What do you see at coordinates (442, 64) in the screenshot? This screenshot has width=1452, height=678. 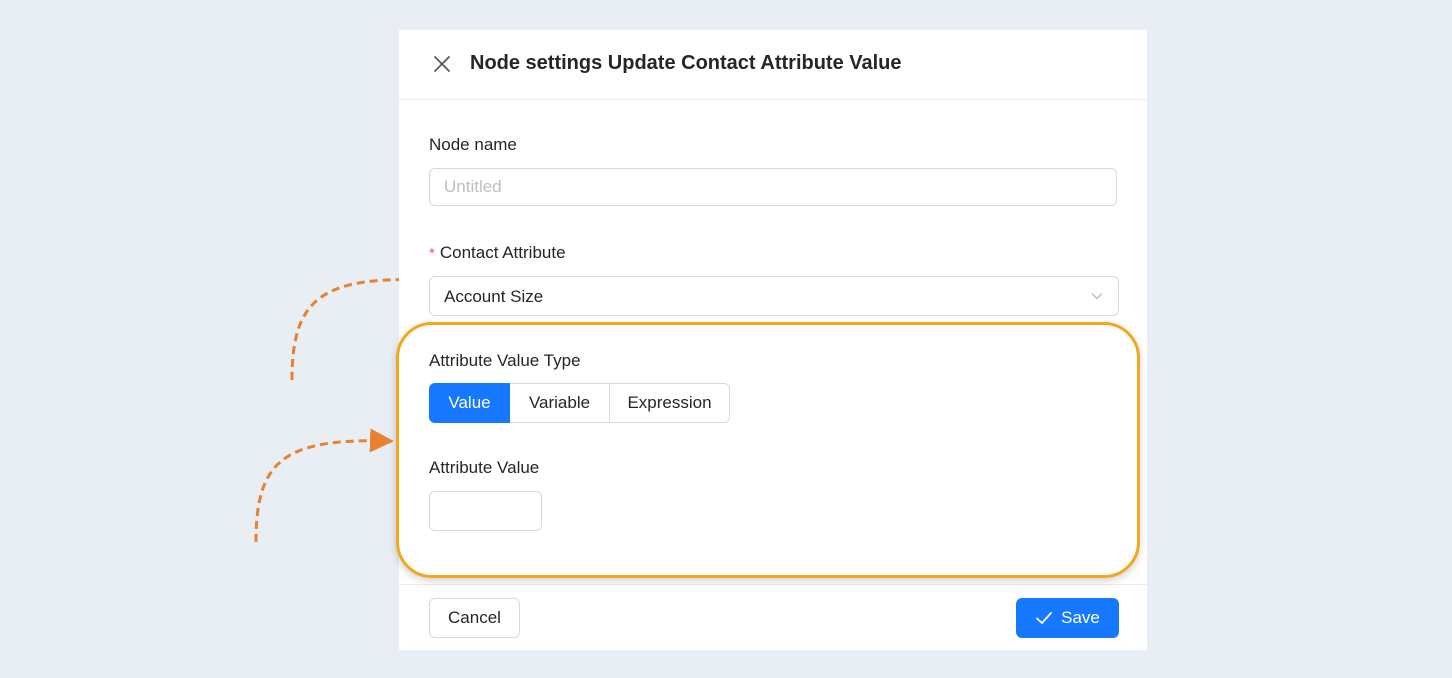 I see `close-icon` at bounding box center [442, 64].